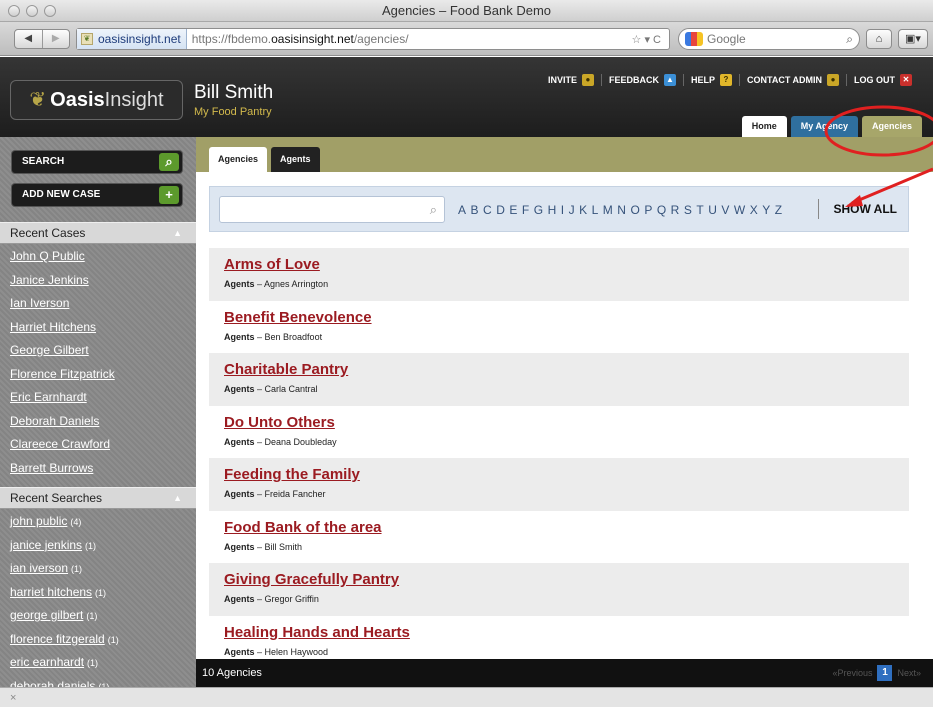 The image size is (933, 707). What do you see at coordinates (559, 527) in the screenshot?
I see `agency-name-link: Food Bank of the area` at bounding box center [559, 527].